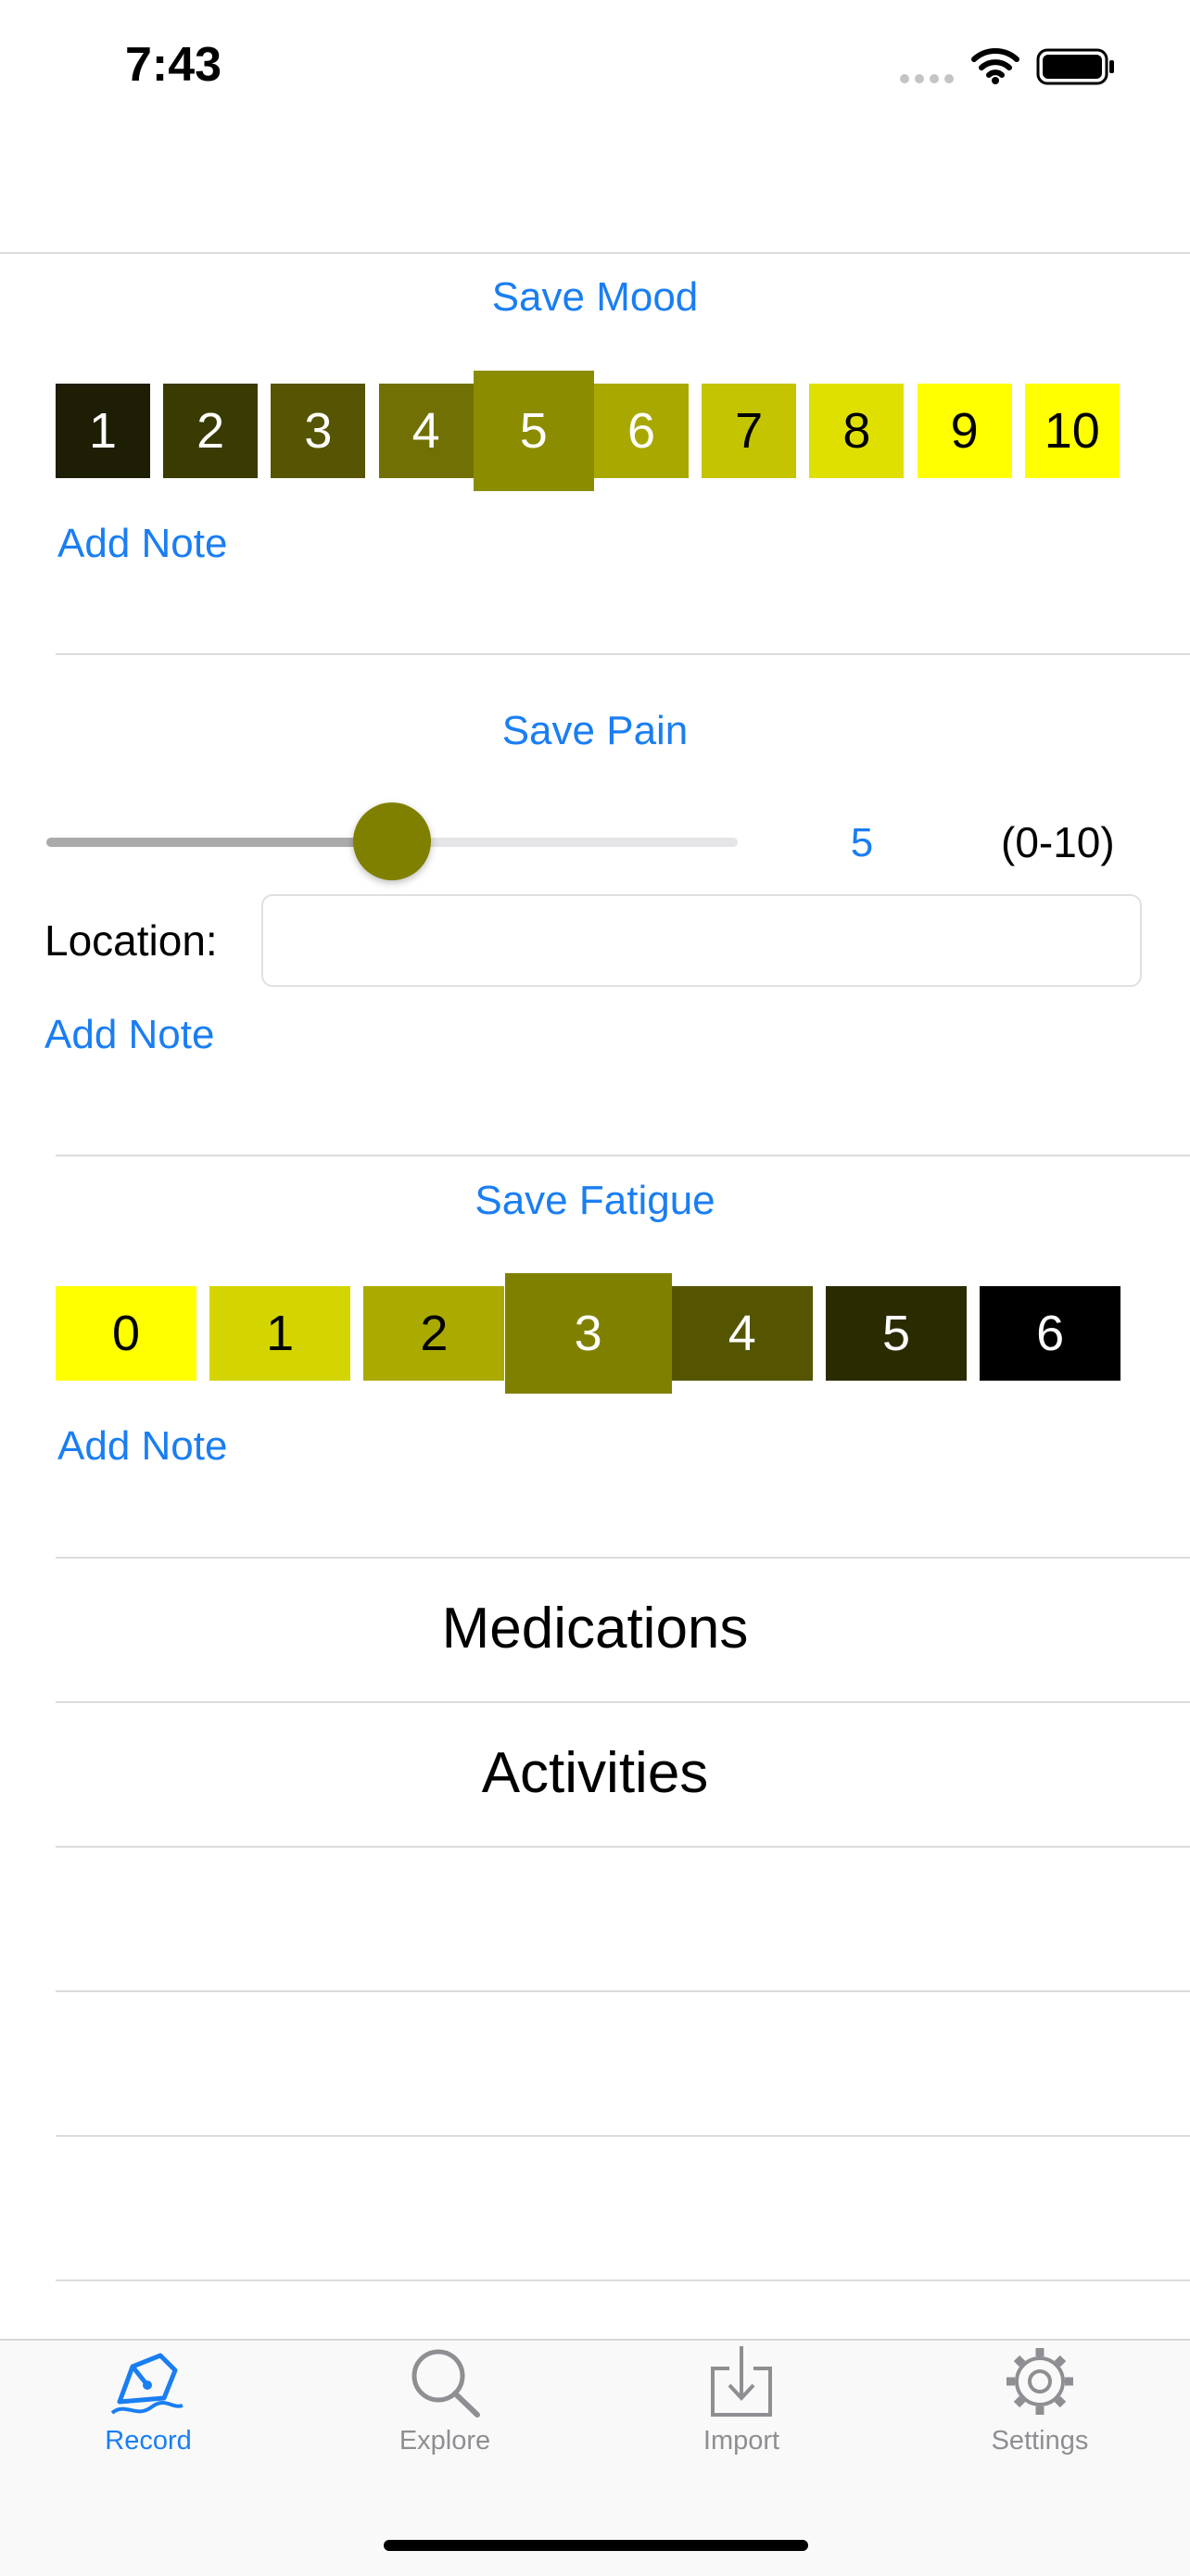 This screenshot has width=1190, height=2576. What do you see at coordinates (588, 1333) in the screenshot?
I see `fatigue-option-3: 3` at bounding box center [588, 1333].